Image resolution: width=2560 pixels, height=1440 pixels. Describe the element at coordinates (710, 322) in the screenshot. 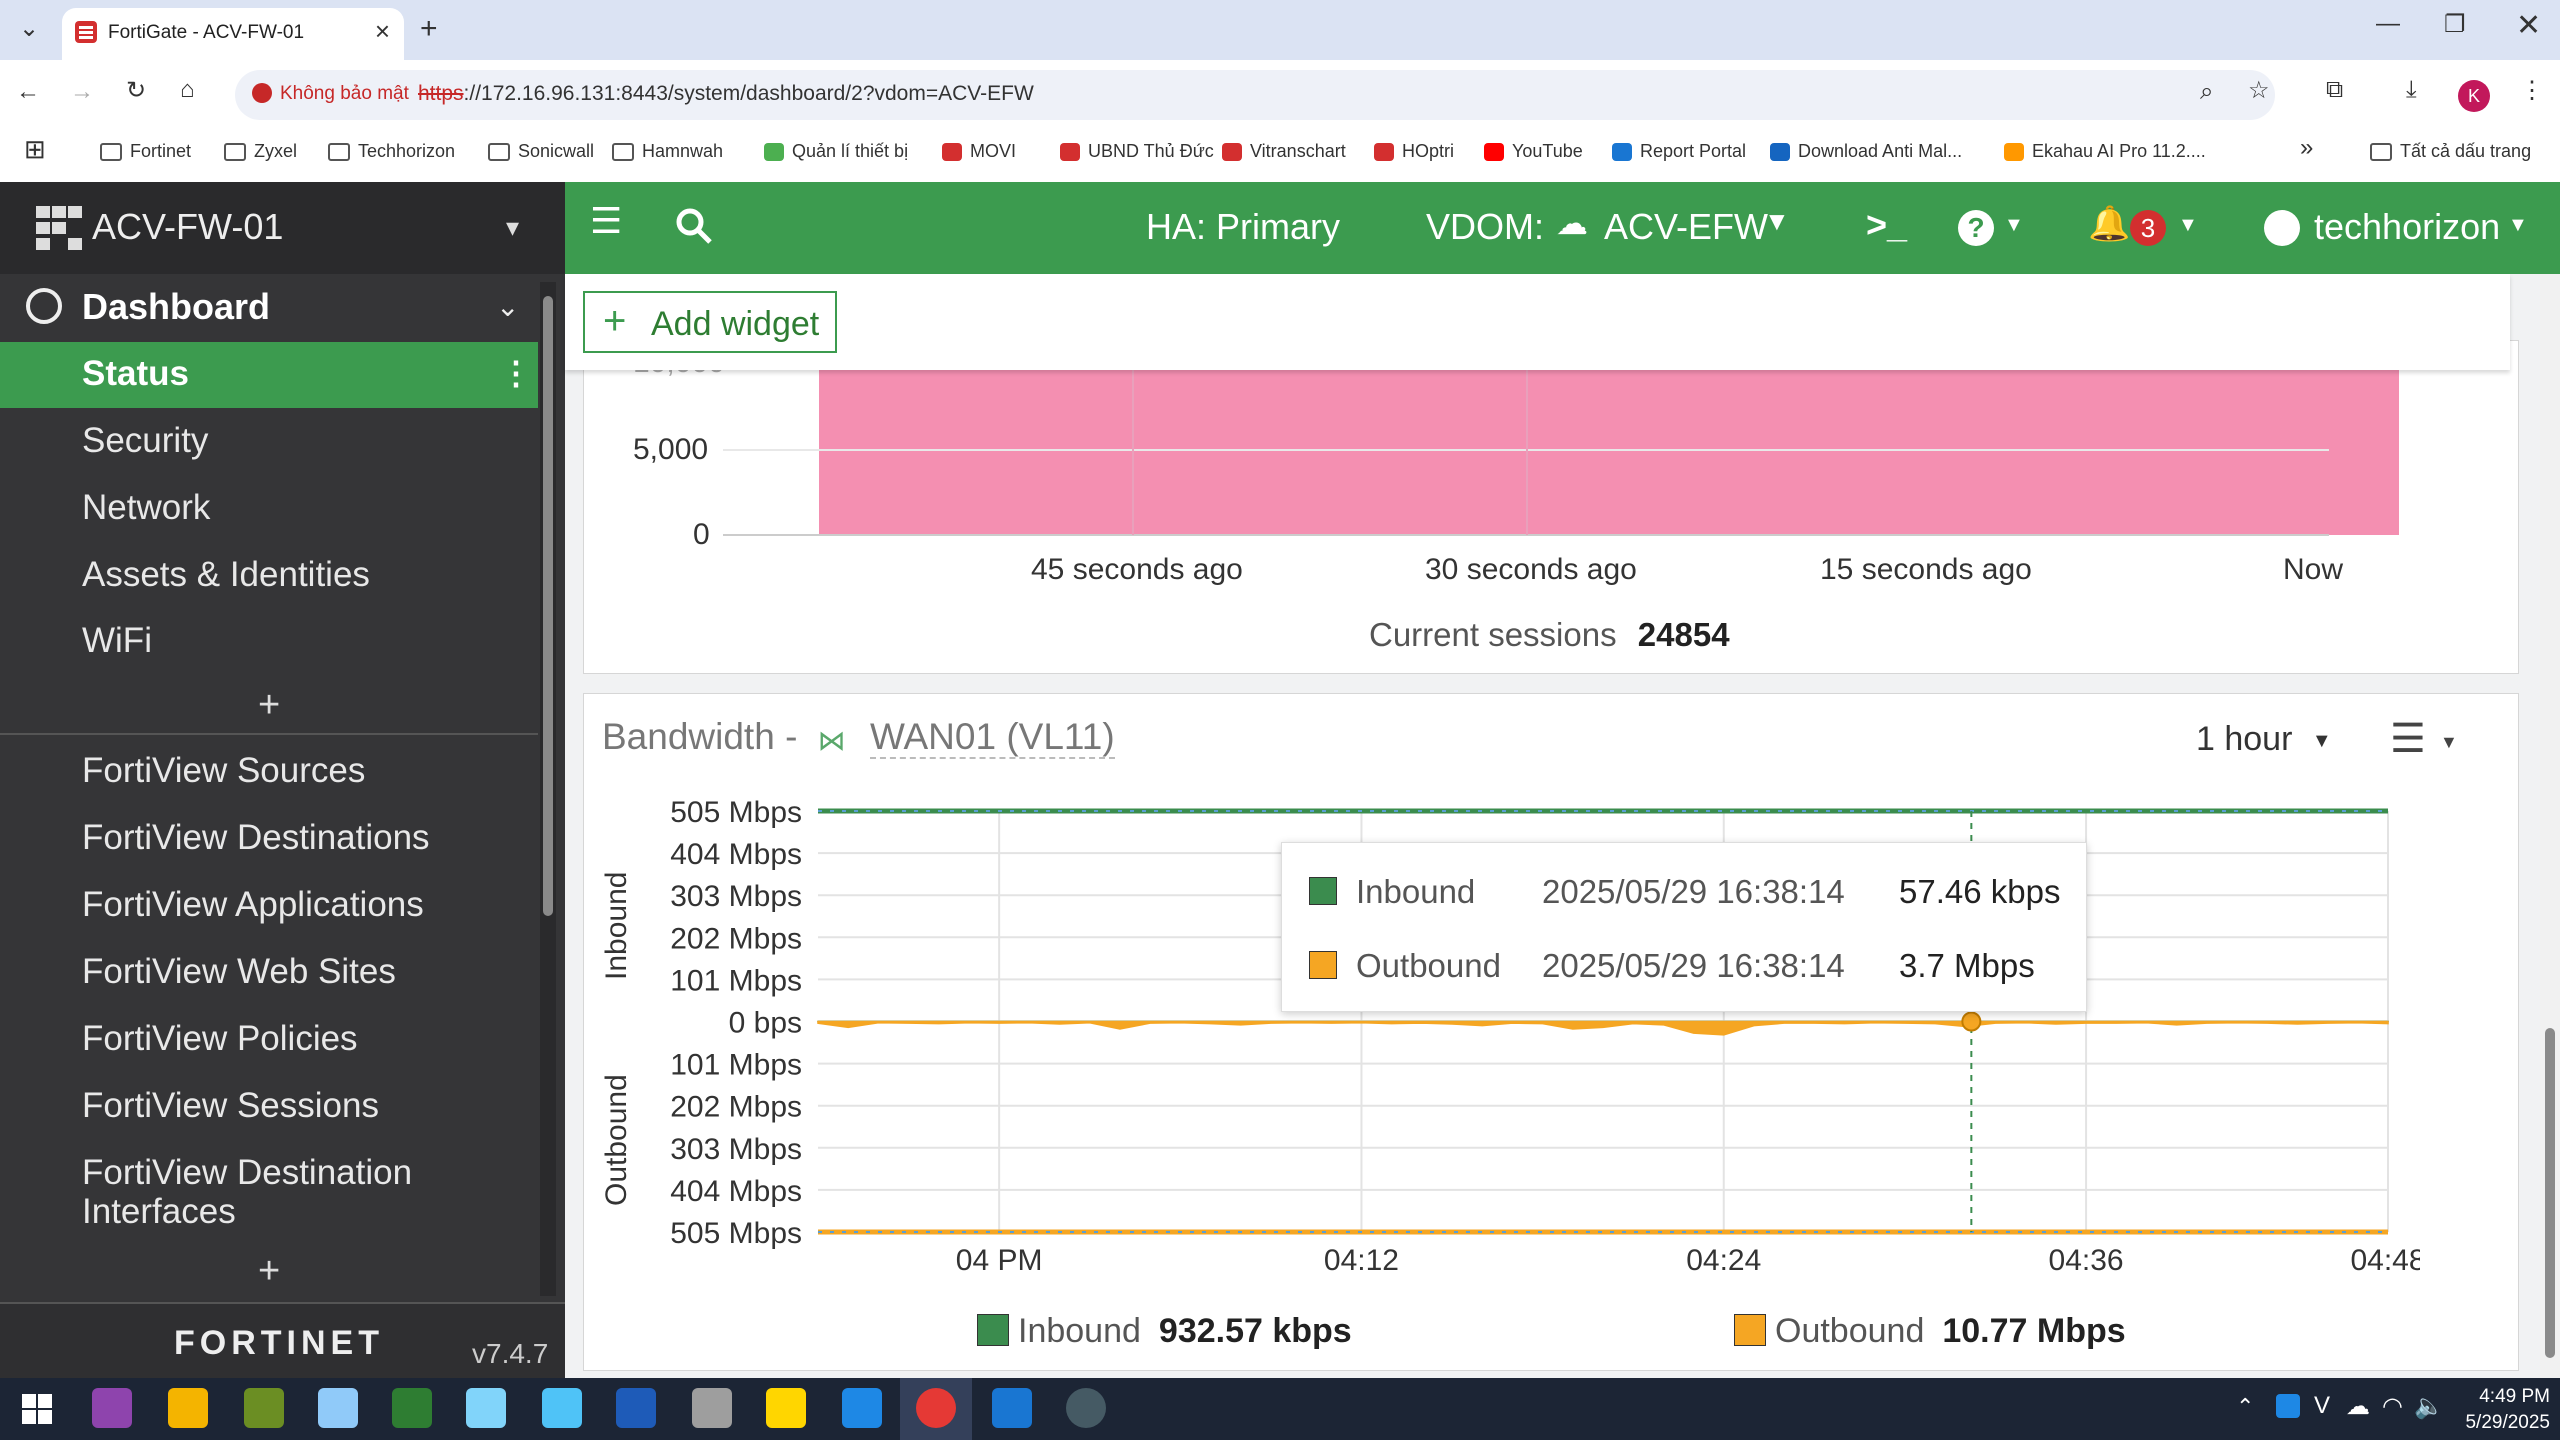

I see `add-widget-button: + Add widget` at that location.